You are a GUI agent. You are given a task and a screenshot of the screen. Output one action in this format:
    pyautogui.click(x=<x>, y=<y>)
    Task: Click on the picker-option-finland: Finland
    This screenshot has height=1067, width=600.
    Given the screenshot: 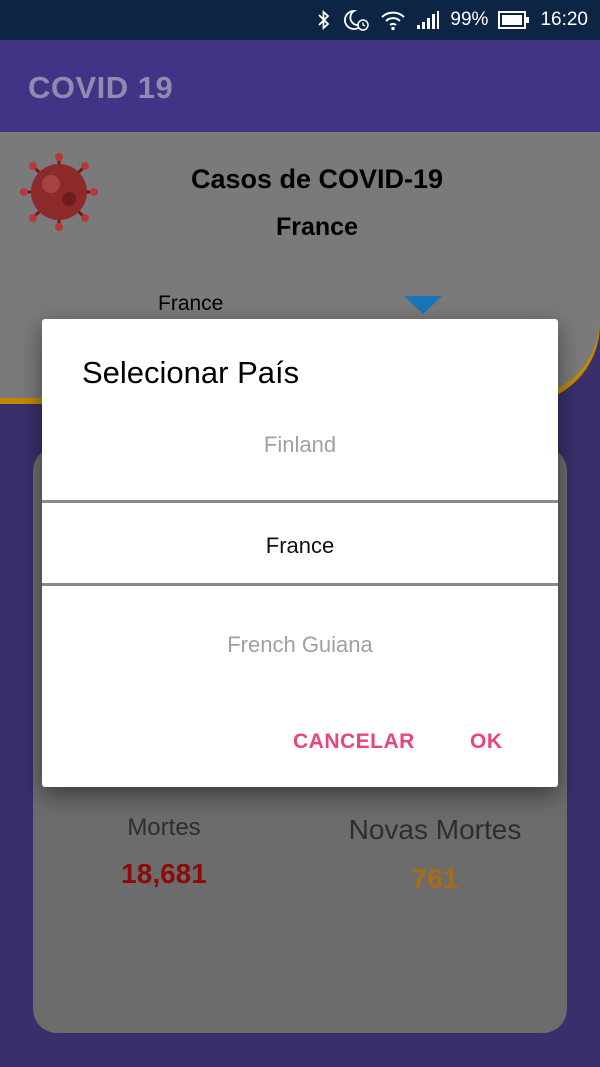 What is the action you would take?
    pyautogui.click(x=300, y=445)
    